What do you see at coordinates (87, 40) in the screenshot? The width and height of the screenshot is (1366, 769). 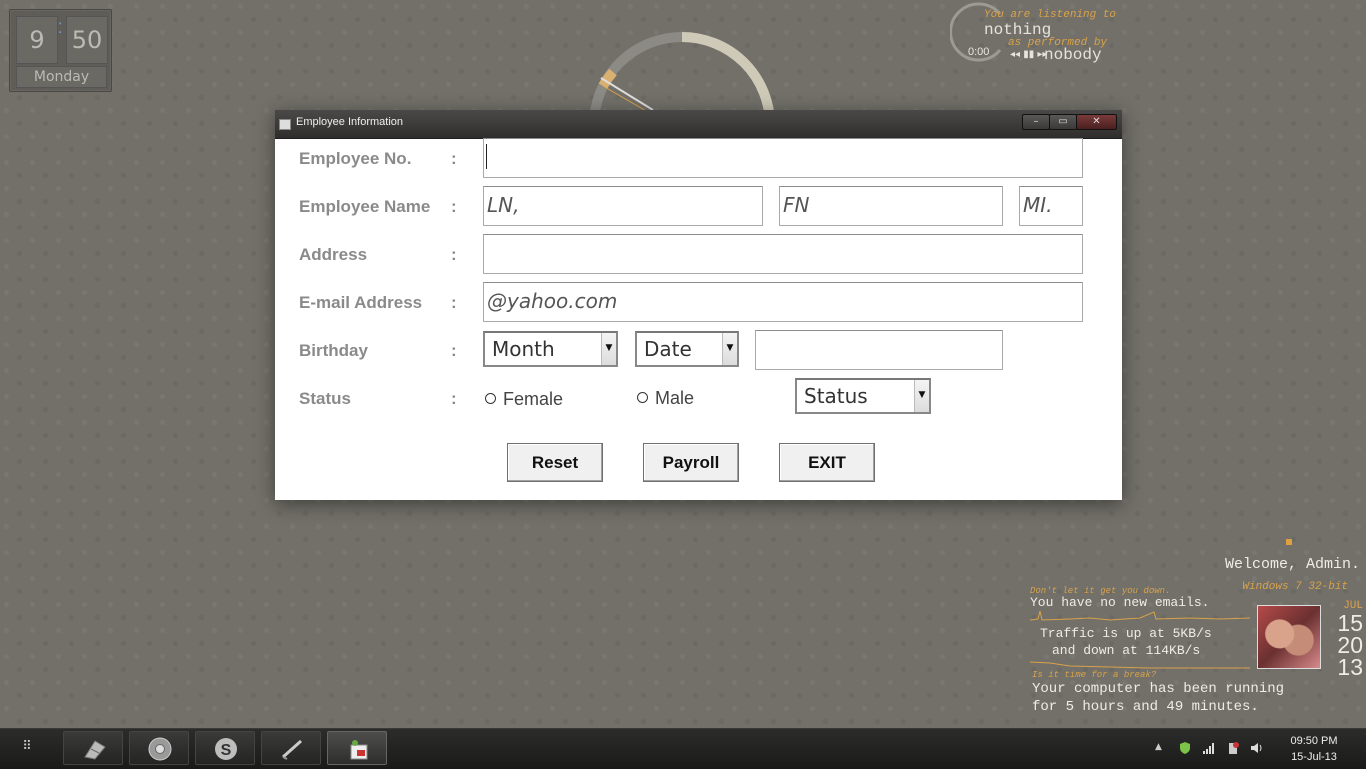 I see `clock-minute: 50` at bounding box center [87, 40].